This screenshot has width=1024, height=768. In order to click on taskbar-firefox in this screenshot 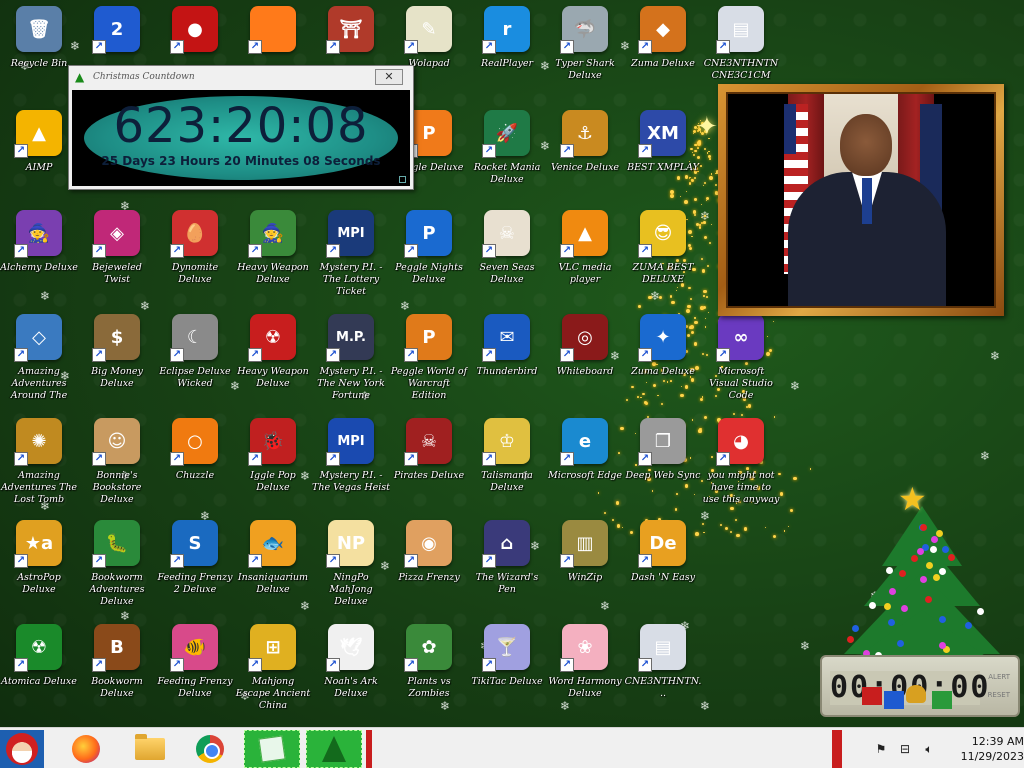, I will do `click(86, 749)`.